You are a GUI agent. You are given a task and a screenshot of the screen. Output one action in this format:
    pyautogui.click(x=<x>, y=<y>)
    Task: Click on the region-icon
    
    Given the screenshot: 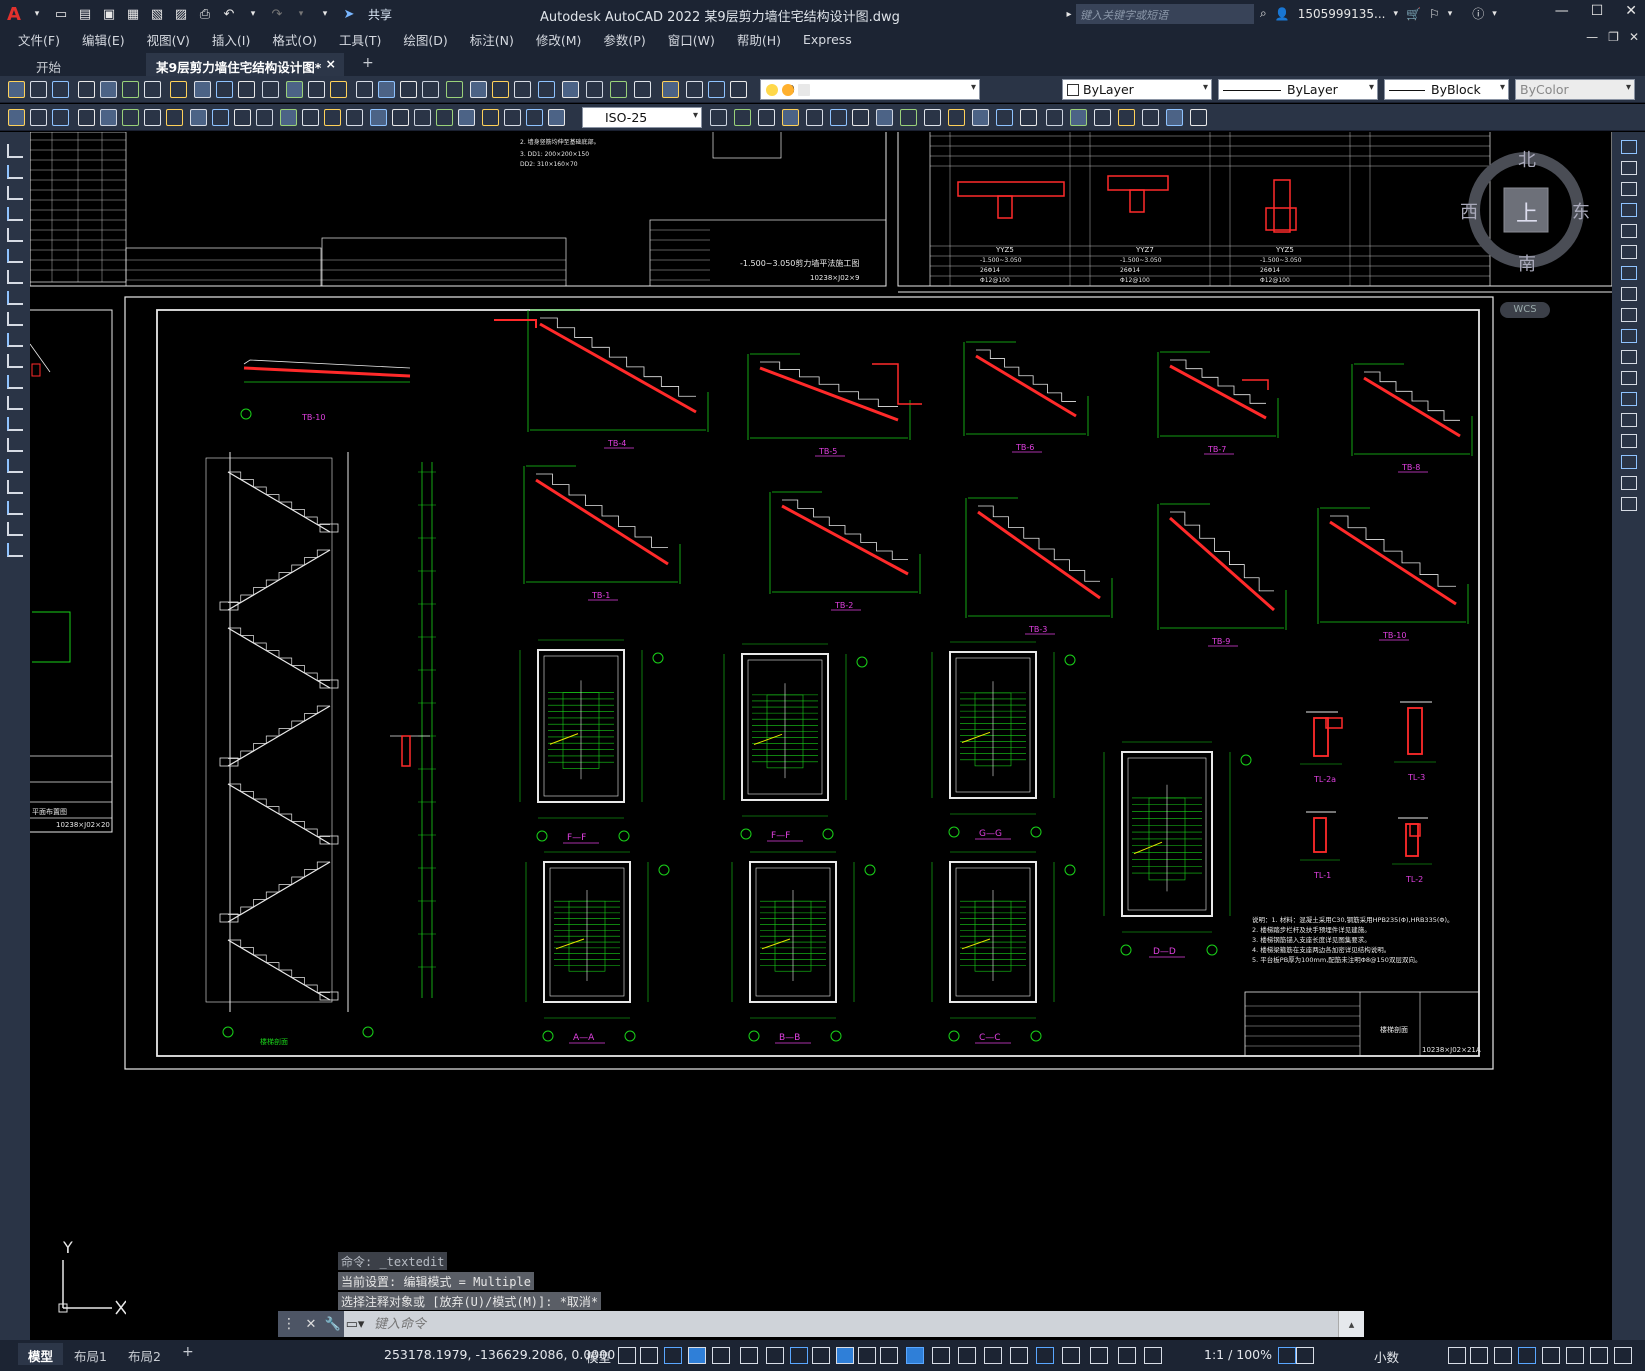 What is the action you would take?
    pyautogui.click(x=15, y=487)
    